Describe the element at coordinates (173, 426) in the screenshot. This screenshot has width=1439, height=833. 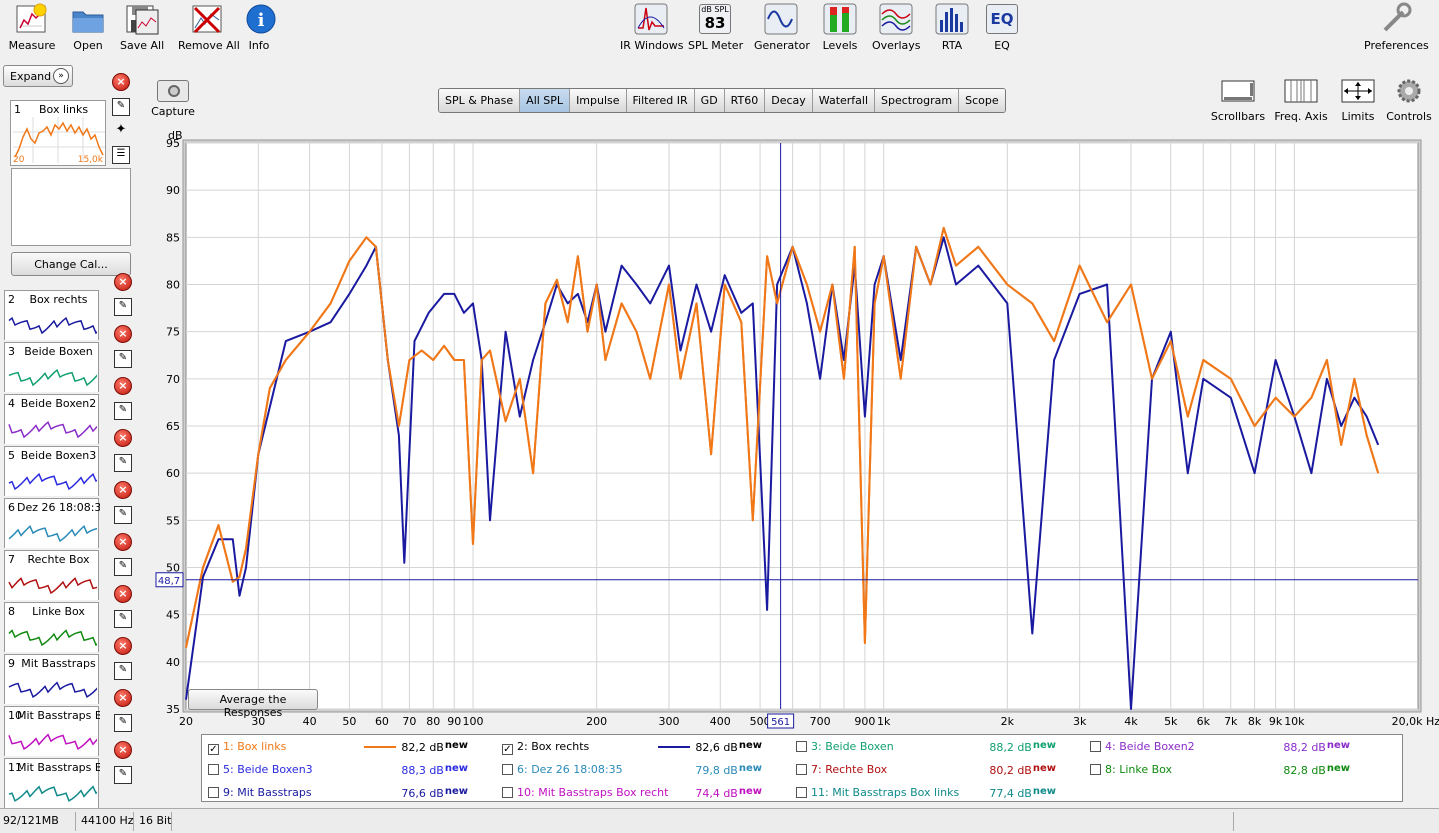
I see `y-tick-label: 65` at that location.